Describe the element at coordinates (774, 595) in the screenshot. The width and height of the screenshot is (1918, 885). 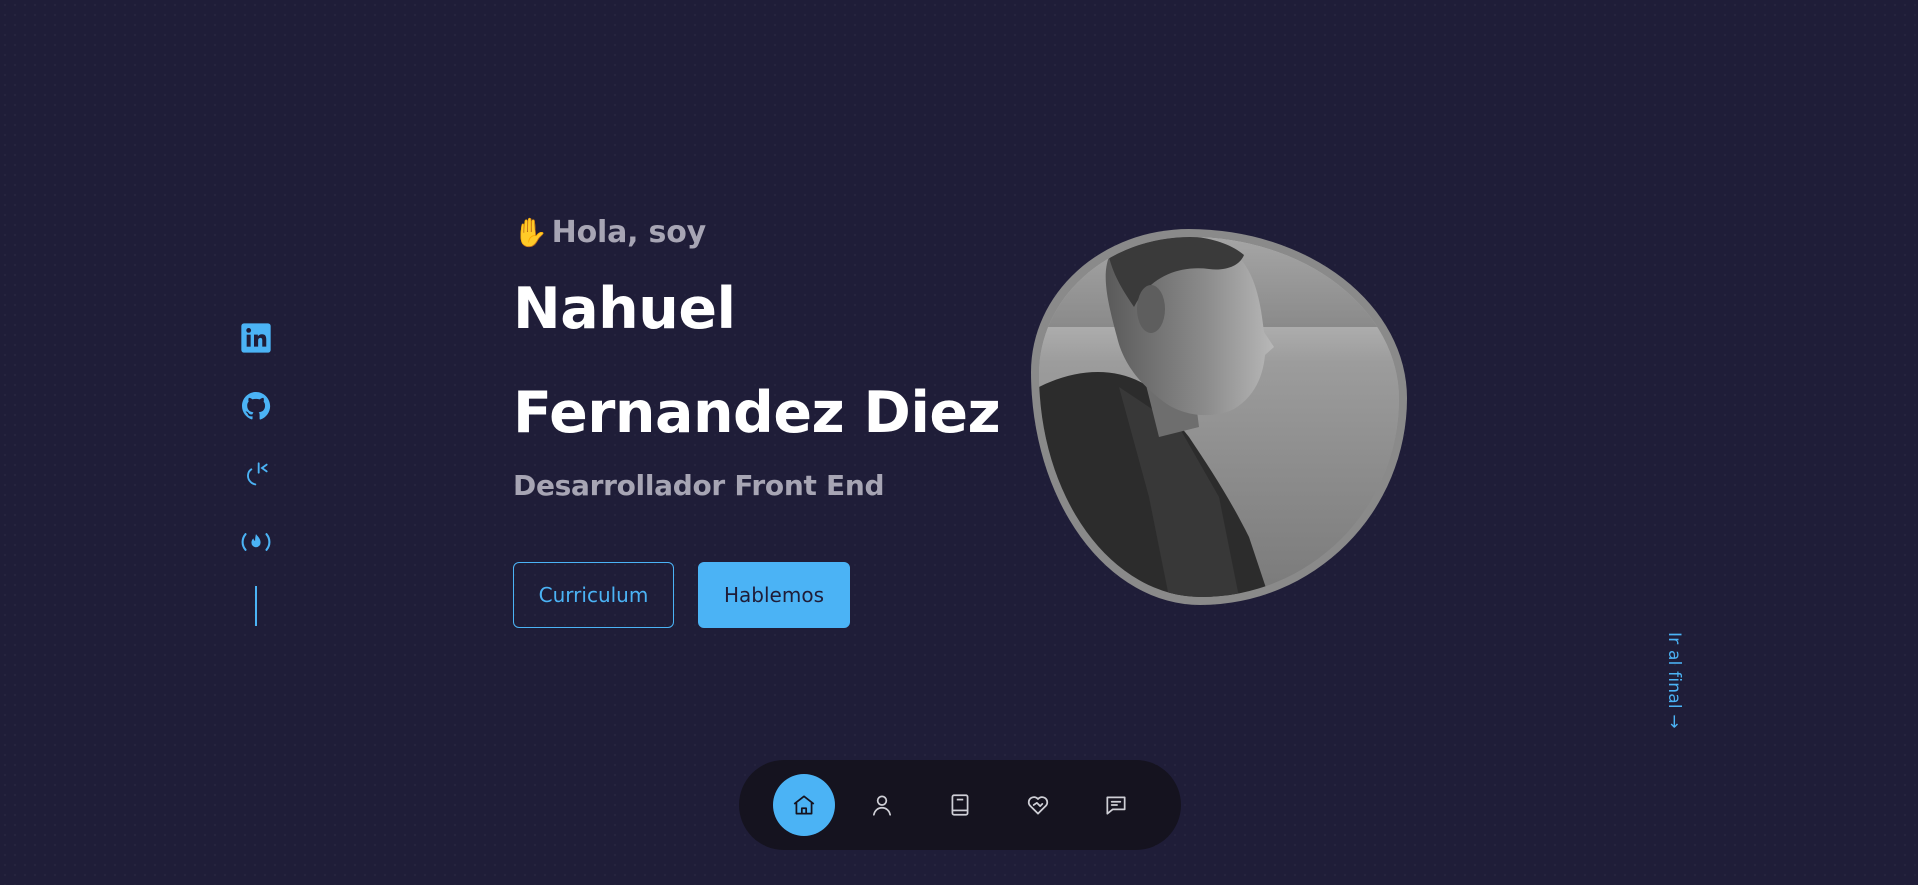
I see `contact-button: Hablemos` at that location.